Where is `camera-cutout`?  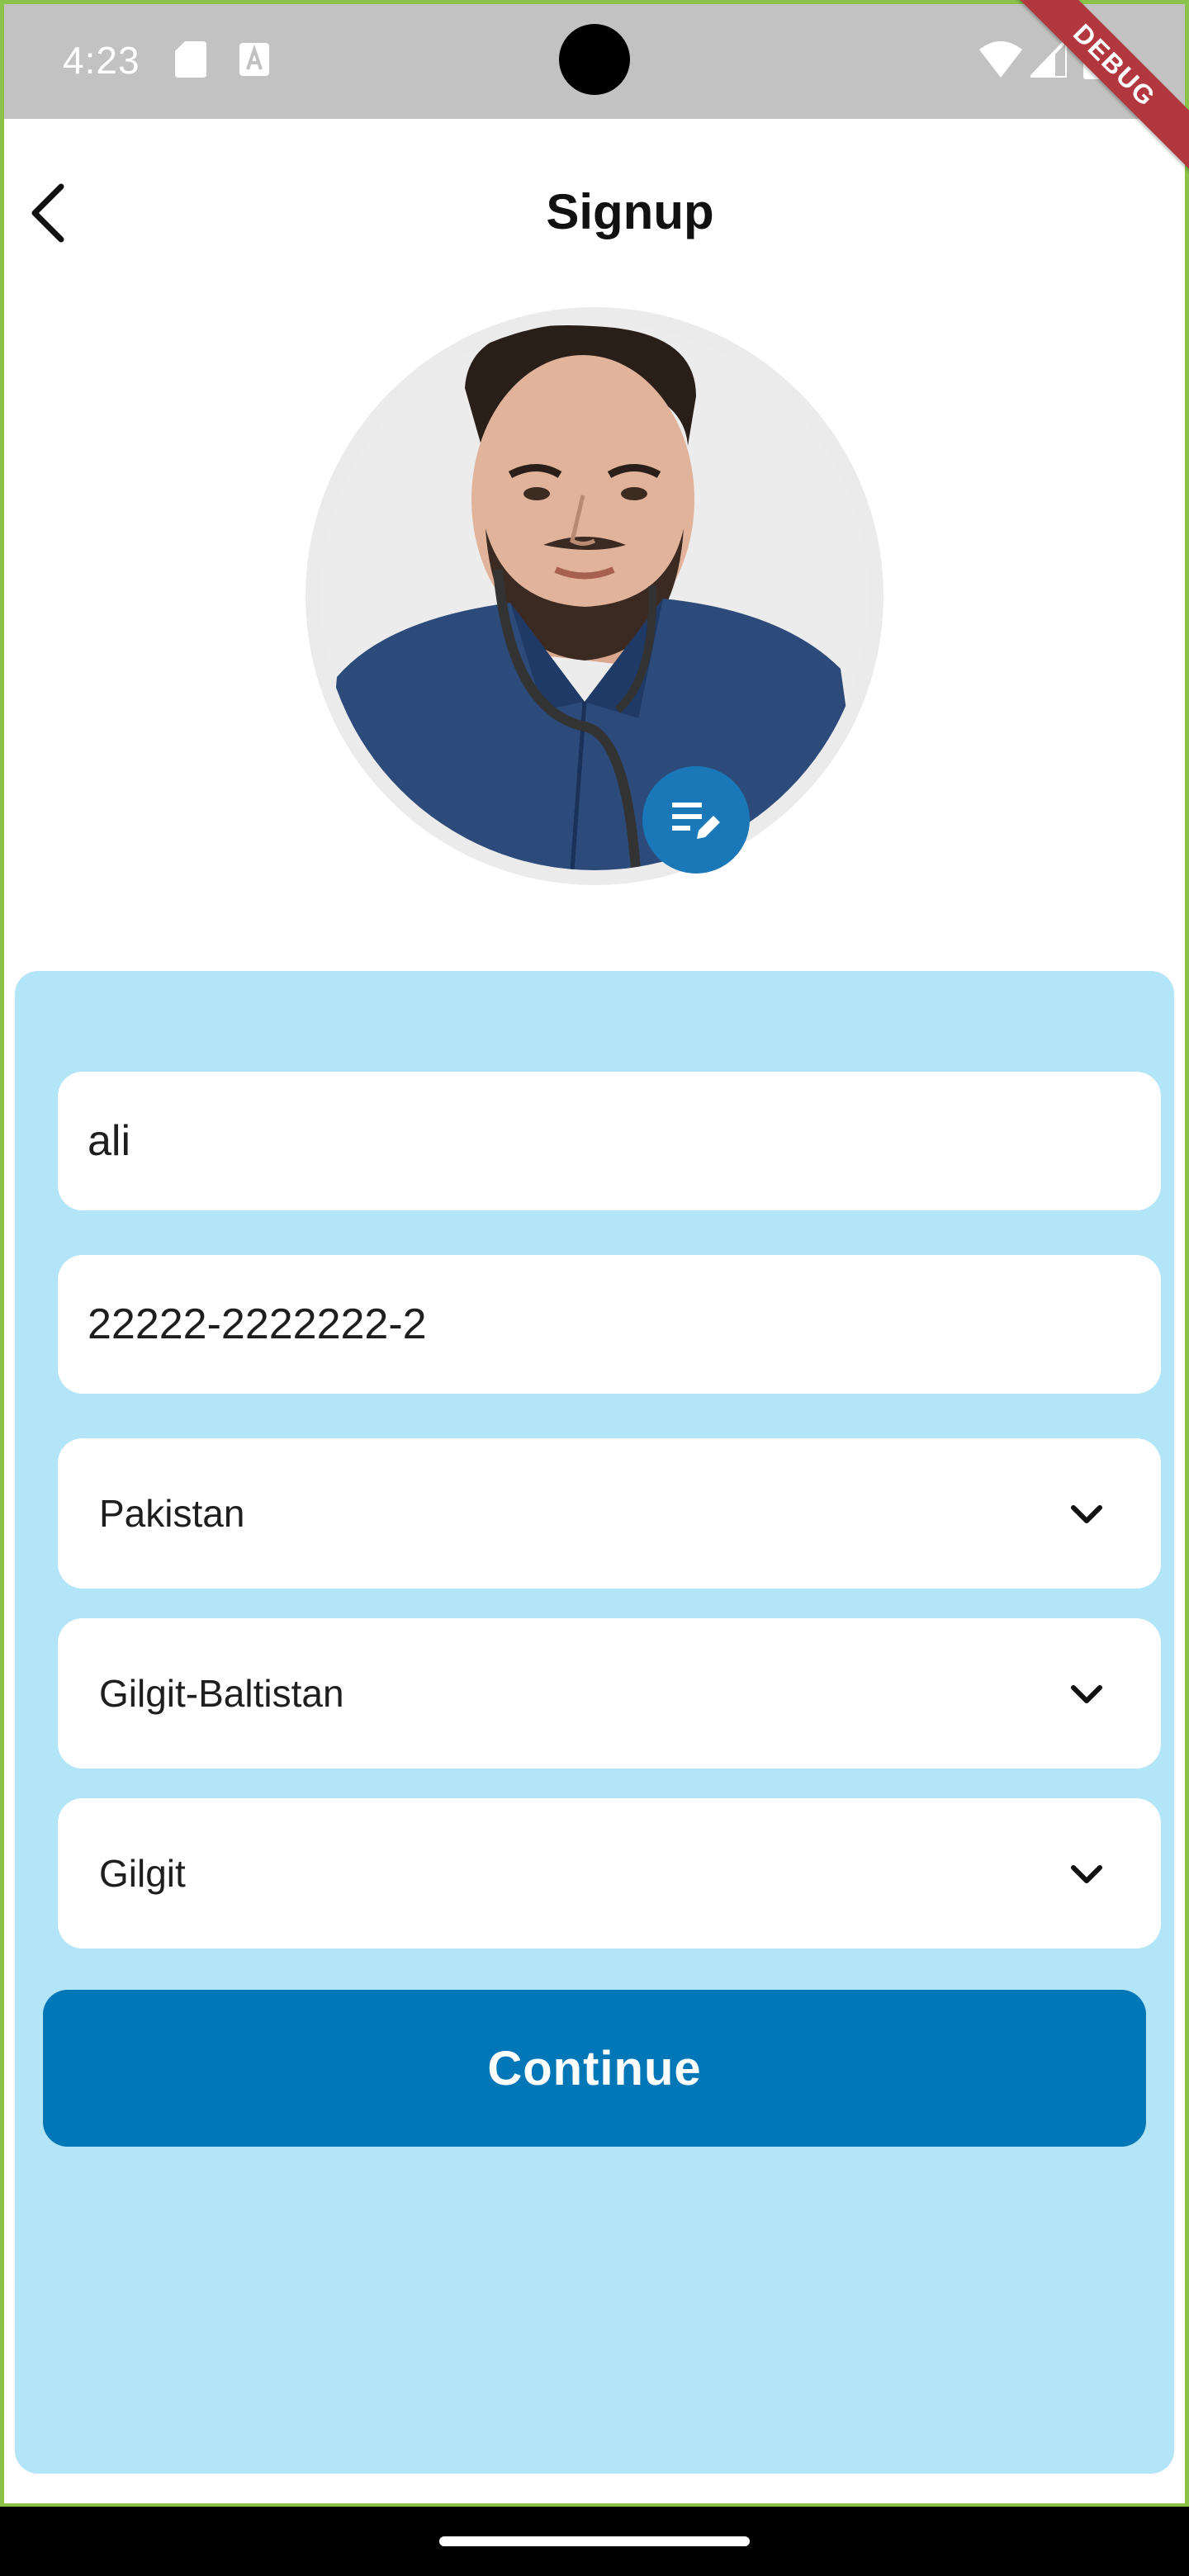
camera-cutout is located at coordinates (594, 59).